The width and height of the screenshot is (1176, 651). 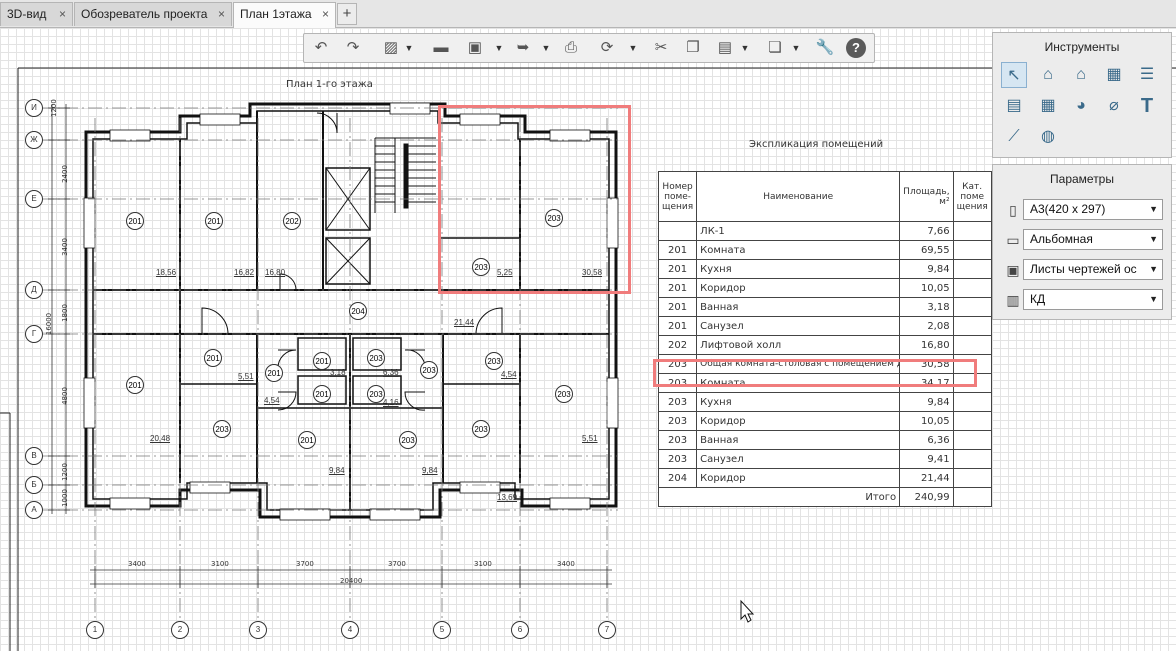 What do you see at coordinates (284, 15) in the screenshot?
I see `tab-floor-plan: План 1этажа ×` at bounding box center [284, 15].